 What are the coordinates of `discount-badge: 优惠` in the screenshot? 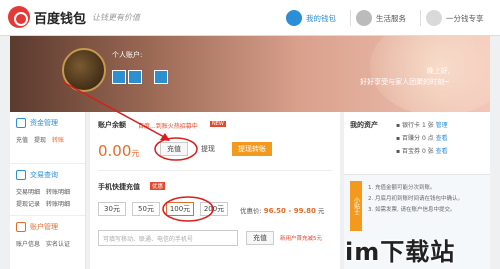 It's located at (158, 186).